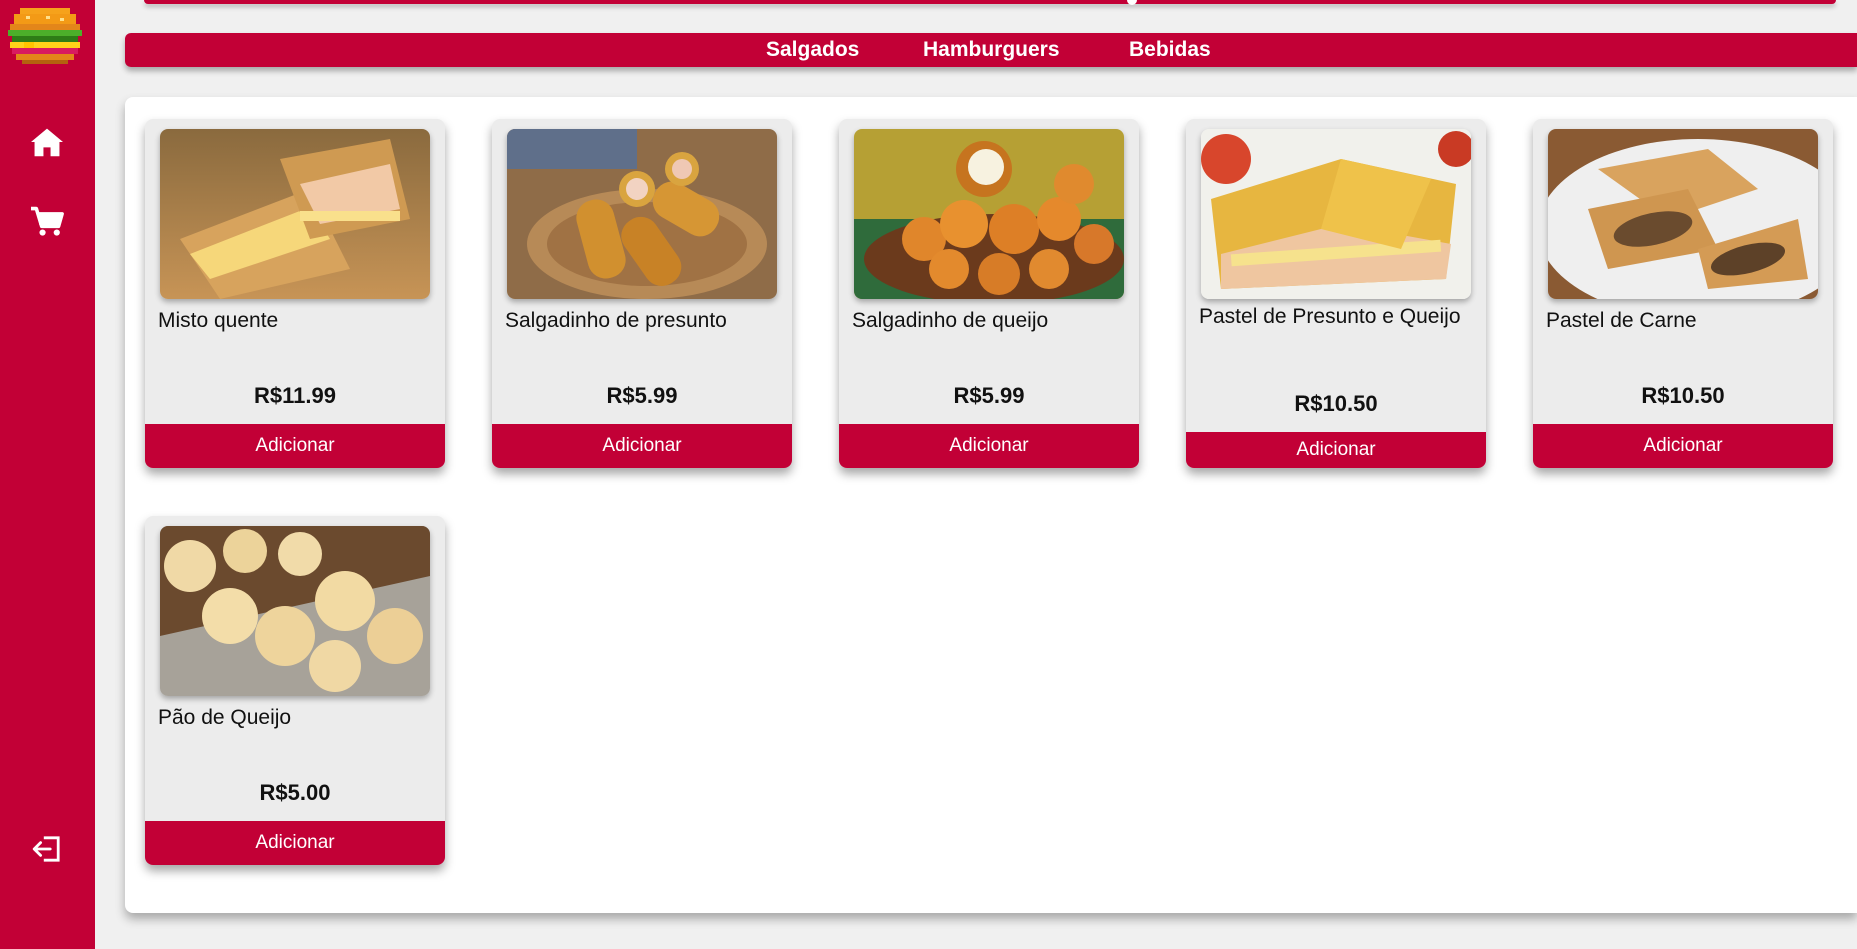 This screenshot has height=949, width=1857. Describe the element at coordinates (1683, 214) in the screenshot. I see `pastel-meat-photo-icon` at that location.